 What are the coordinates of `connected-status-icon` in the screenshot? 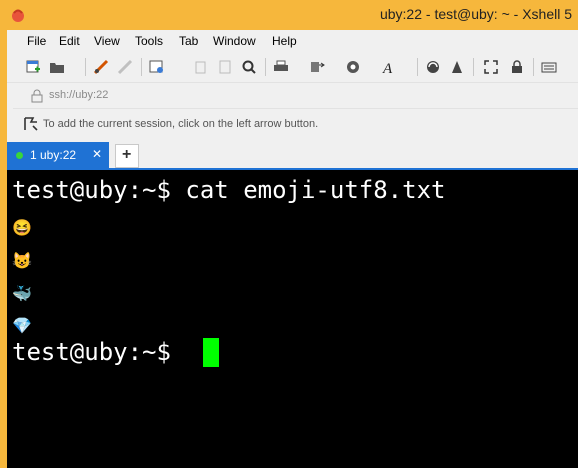 It's located at (19, 155).